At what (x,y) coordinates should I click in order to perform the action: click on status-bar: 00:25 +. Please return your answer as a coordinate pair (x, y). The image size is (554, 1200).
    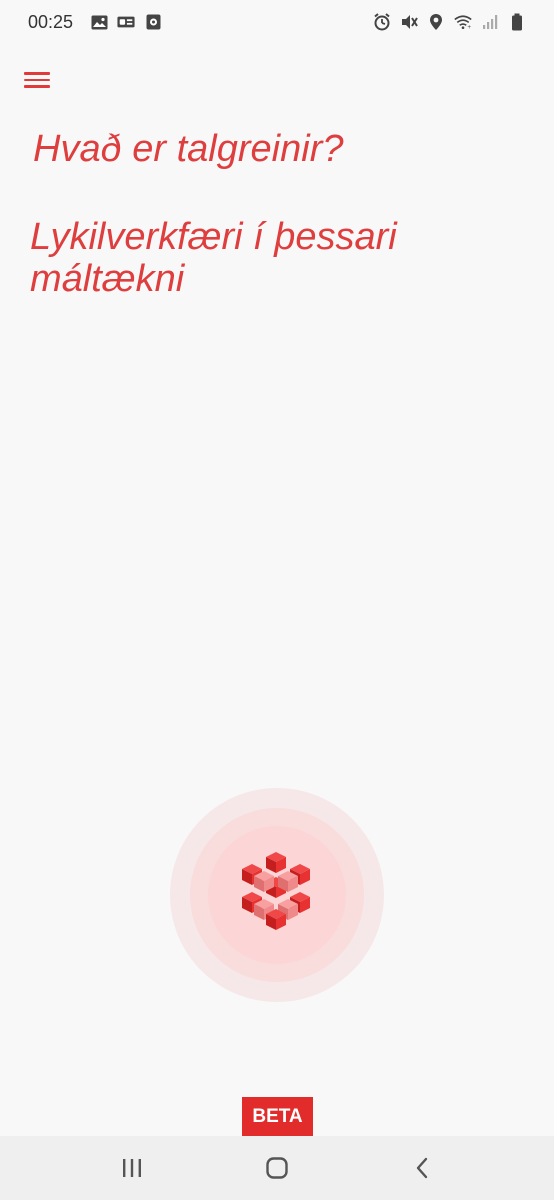
    Looking at the image, I should click on (277, 22).